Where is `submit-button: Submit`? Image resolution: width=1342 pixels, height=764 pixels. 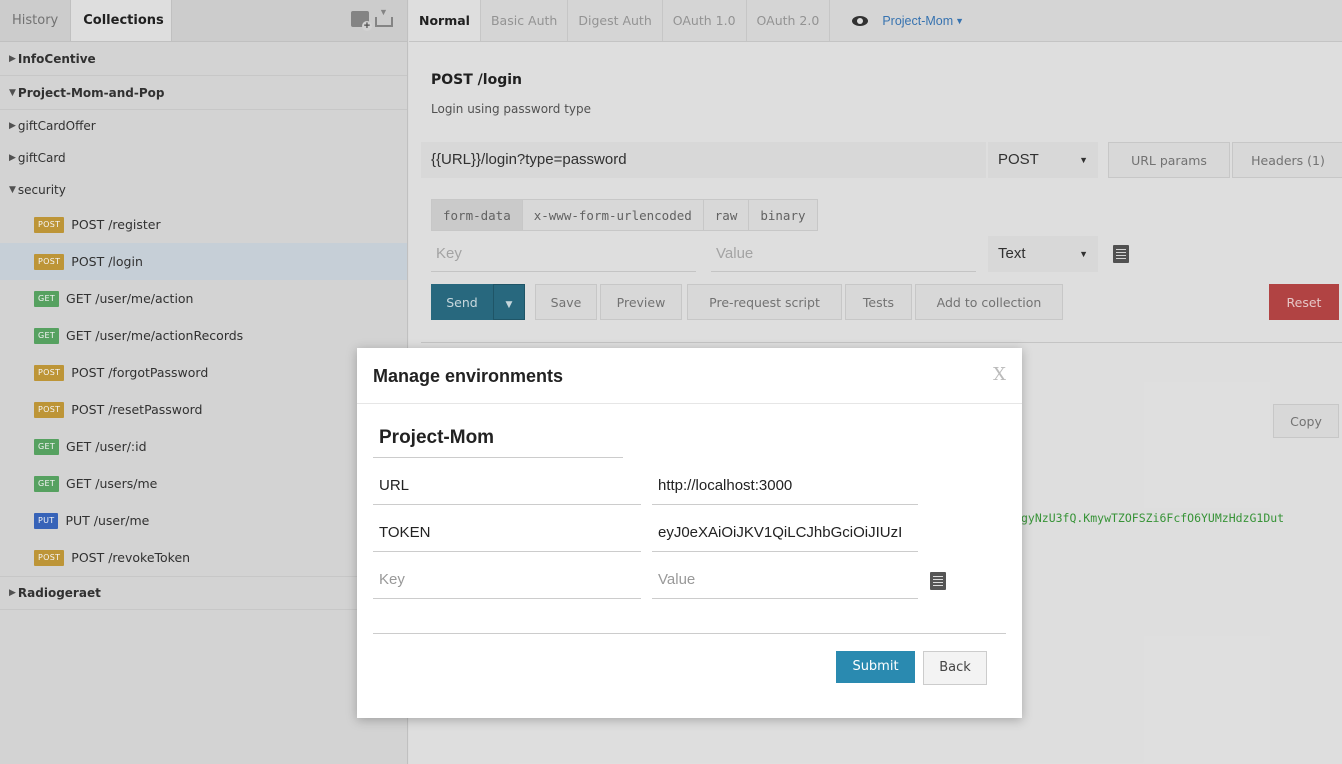 submit-button: Submit is located at coordinates (875, 667).